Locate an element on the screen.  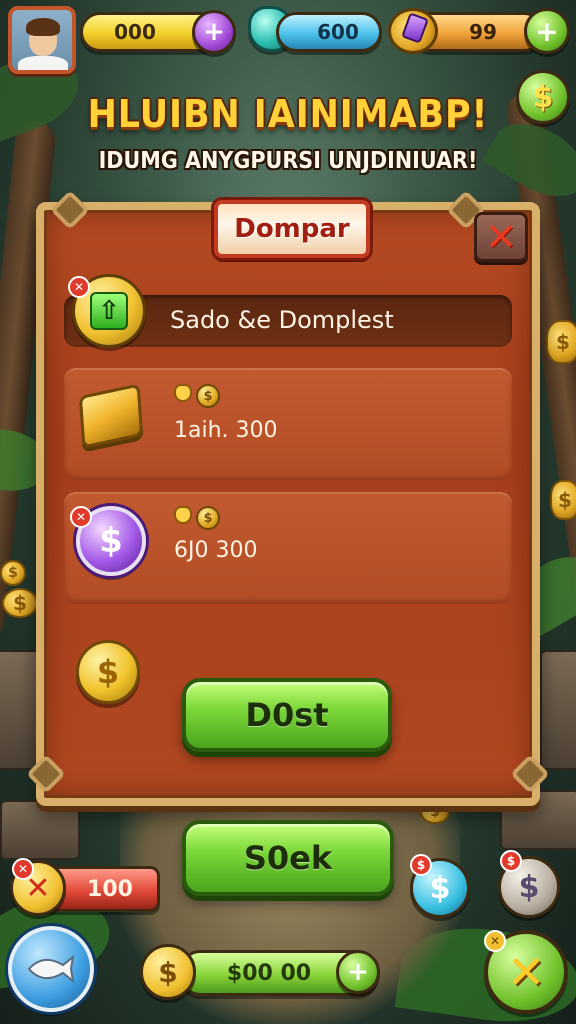
panel-title: Dompar is located at coordinates (292, 229).